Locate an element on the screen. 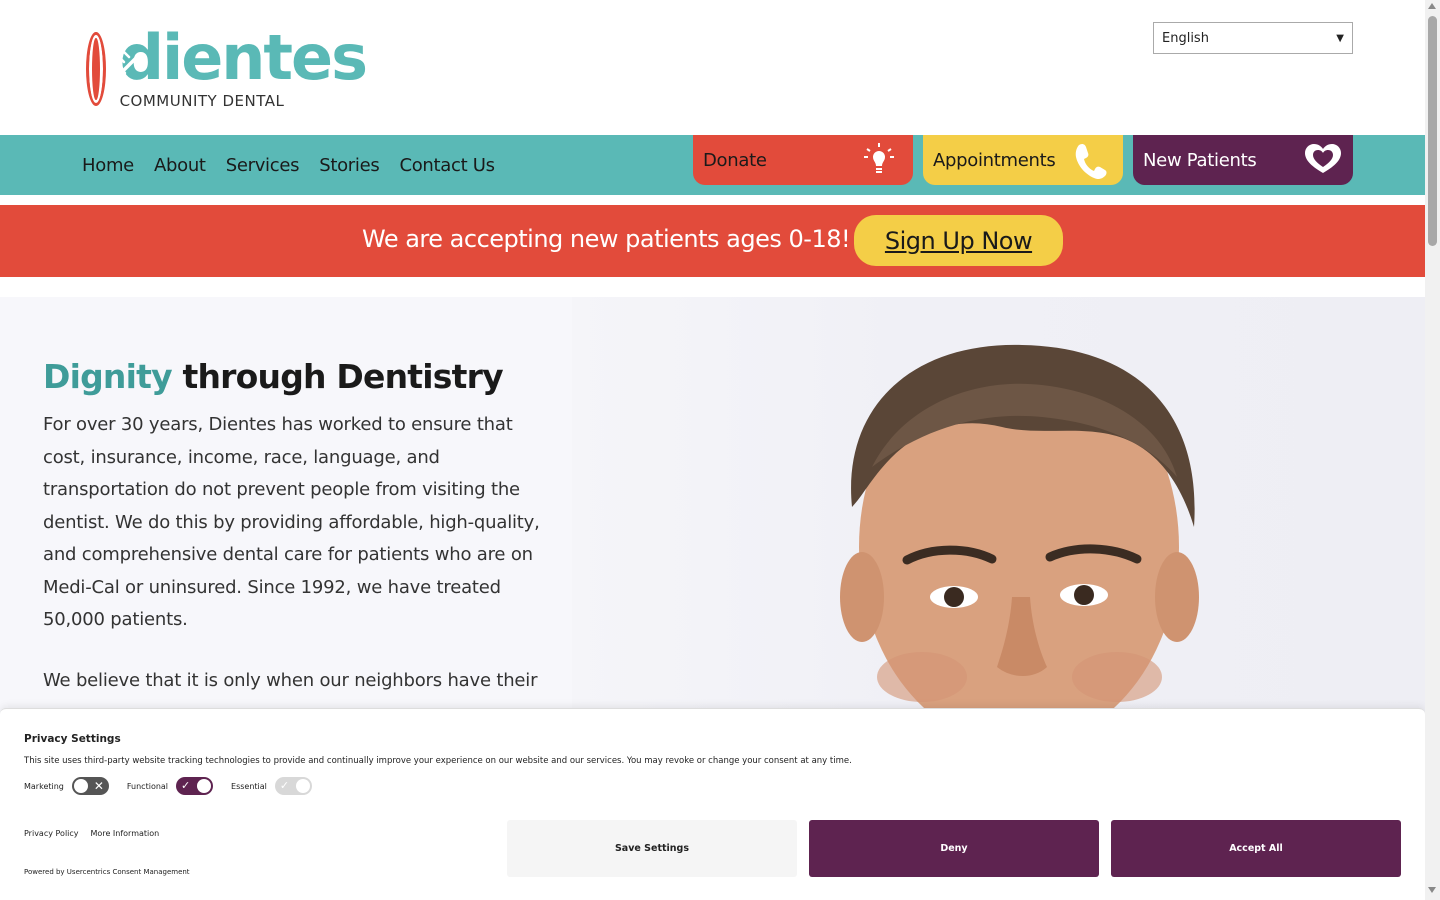  marketing-toggle: ✕ is located at coordinates (90, 786).